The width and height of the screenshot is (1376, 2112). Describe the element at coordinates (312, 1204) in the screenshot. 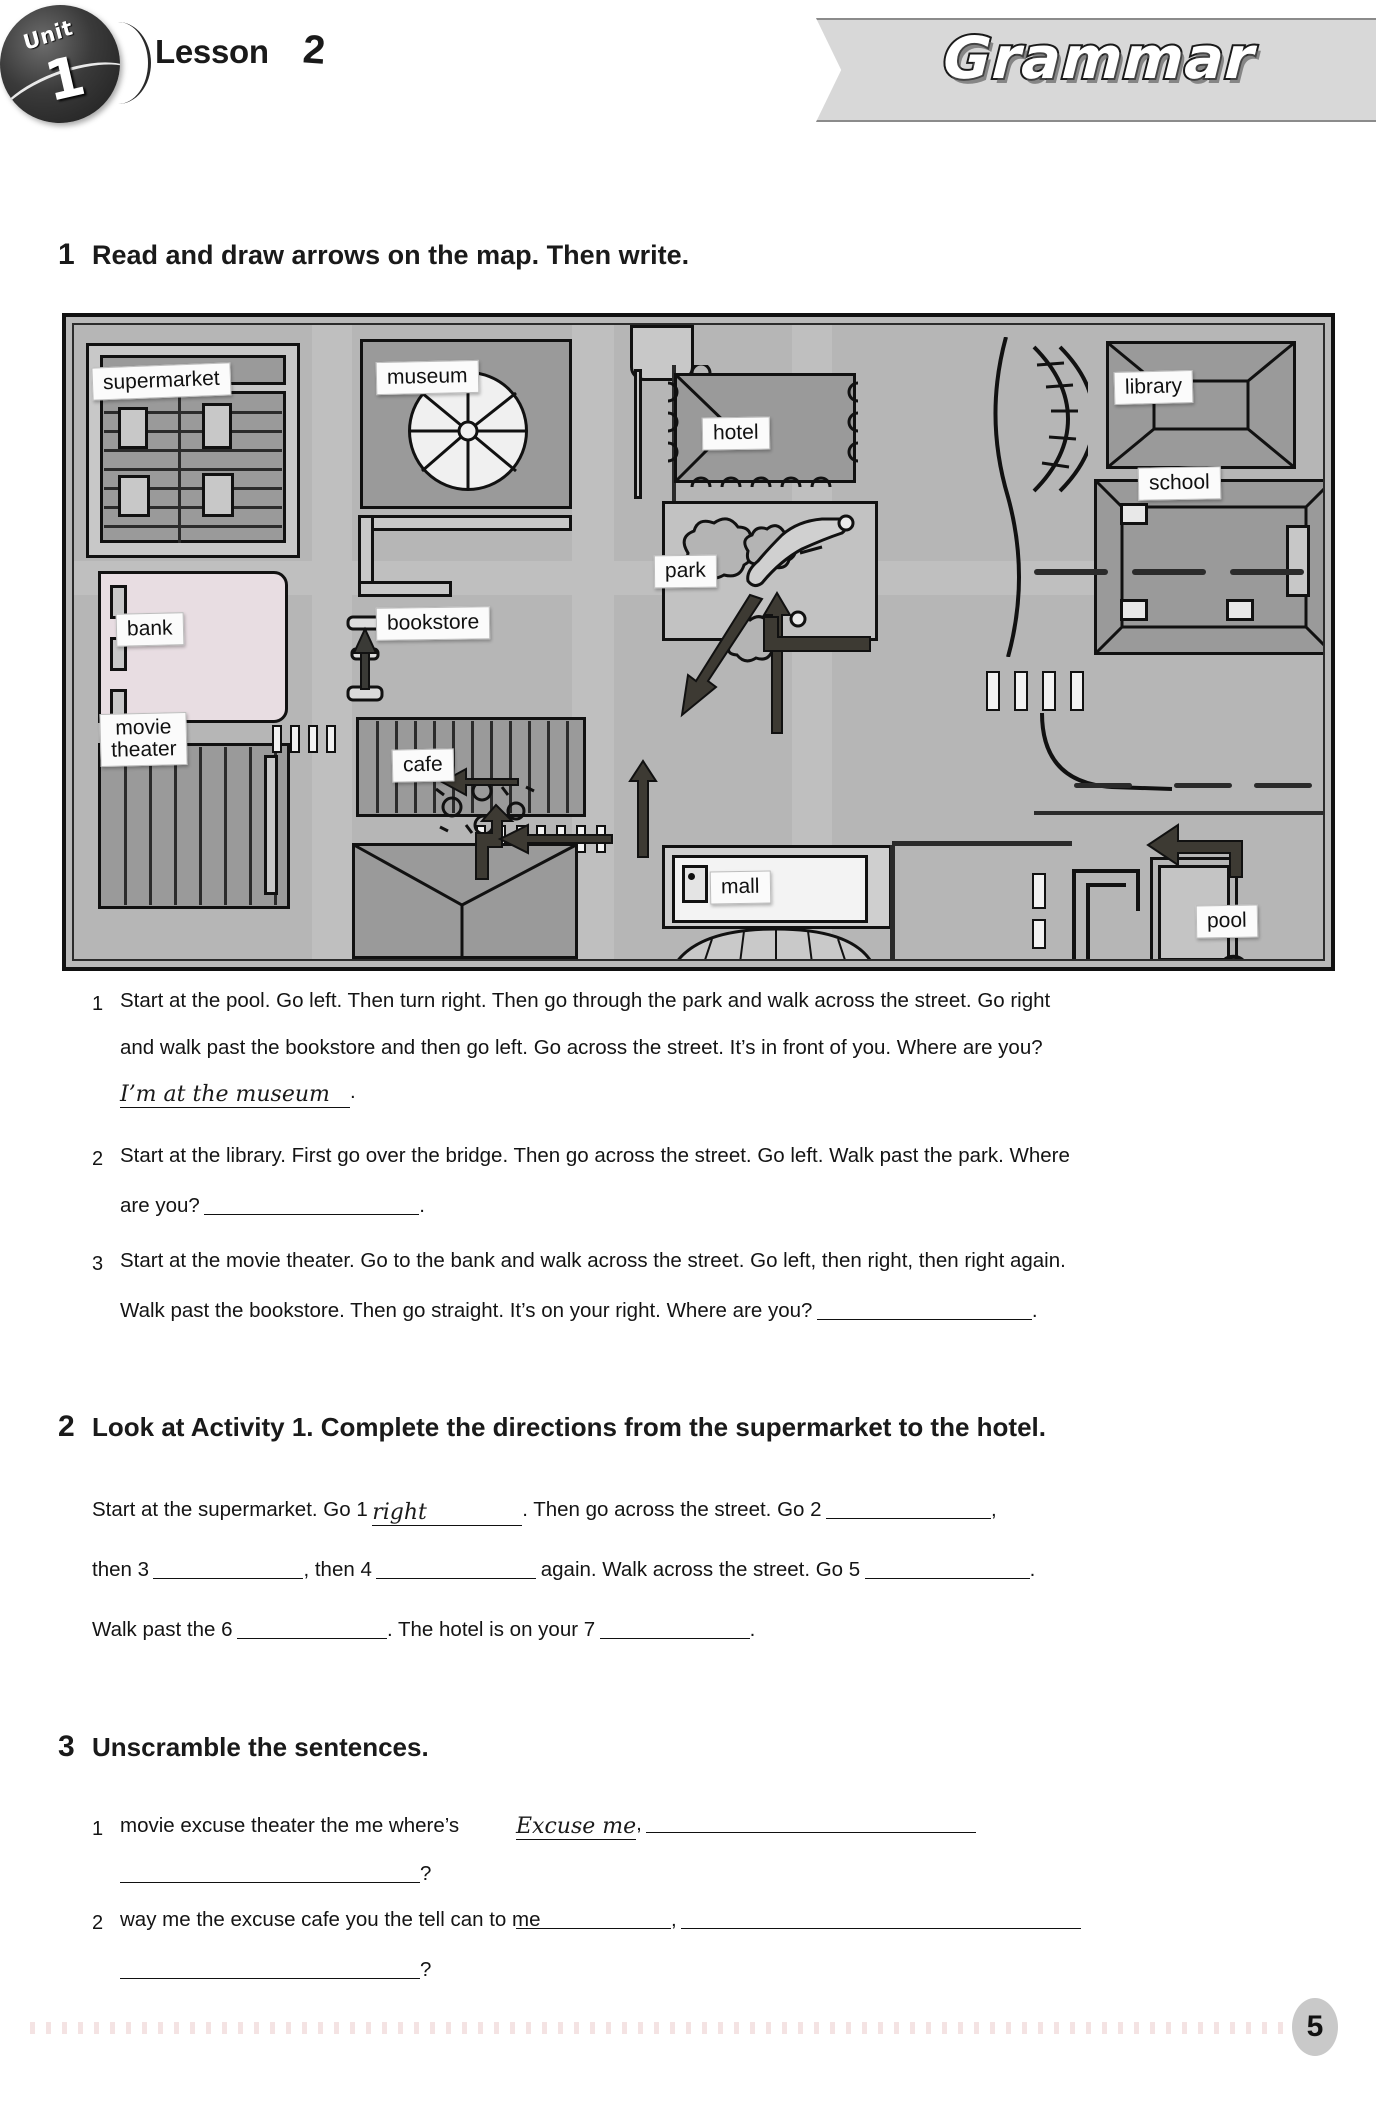

I see `activity-1-item-2-answer-blank` at that location.